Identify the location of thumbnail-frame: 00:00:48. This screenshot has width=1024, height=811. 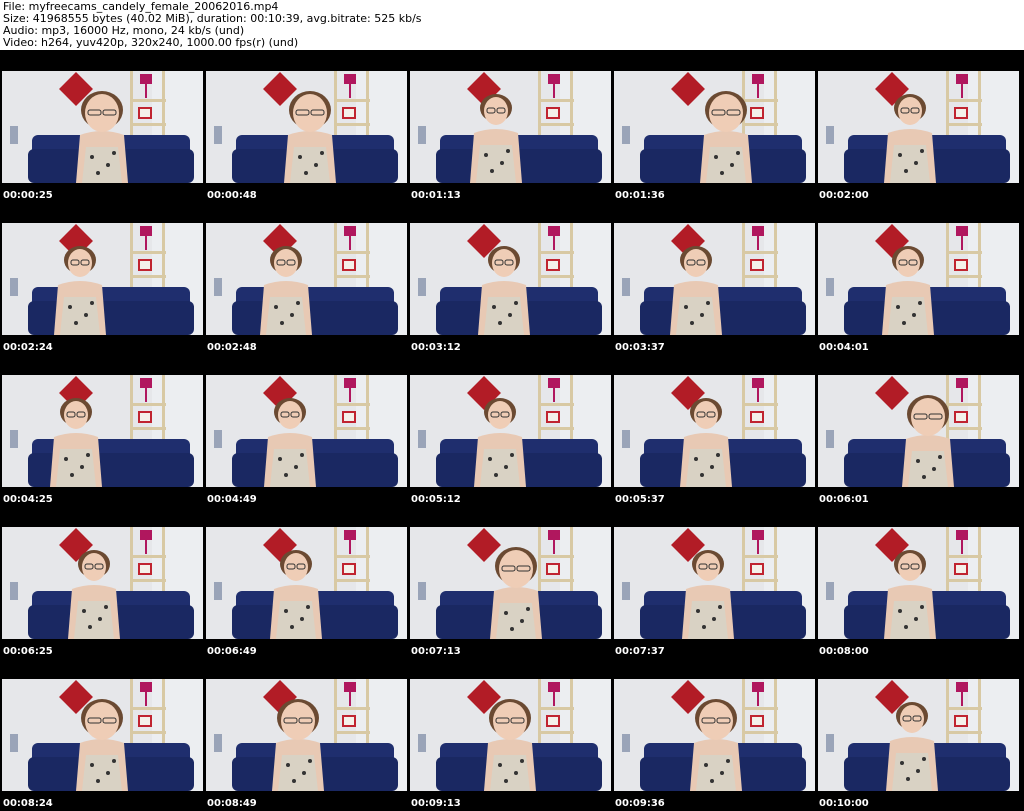
(305, 126).